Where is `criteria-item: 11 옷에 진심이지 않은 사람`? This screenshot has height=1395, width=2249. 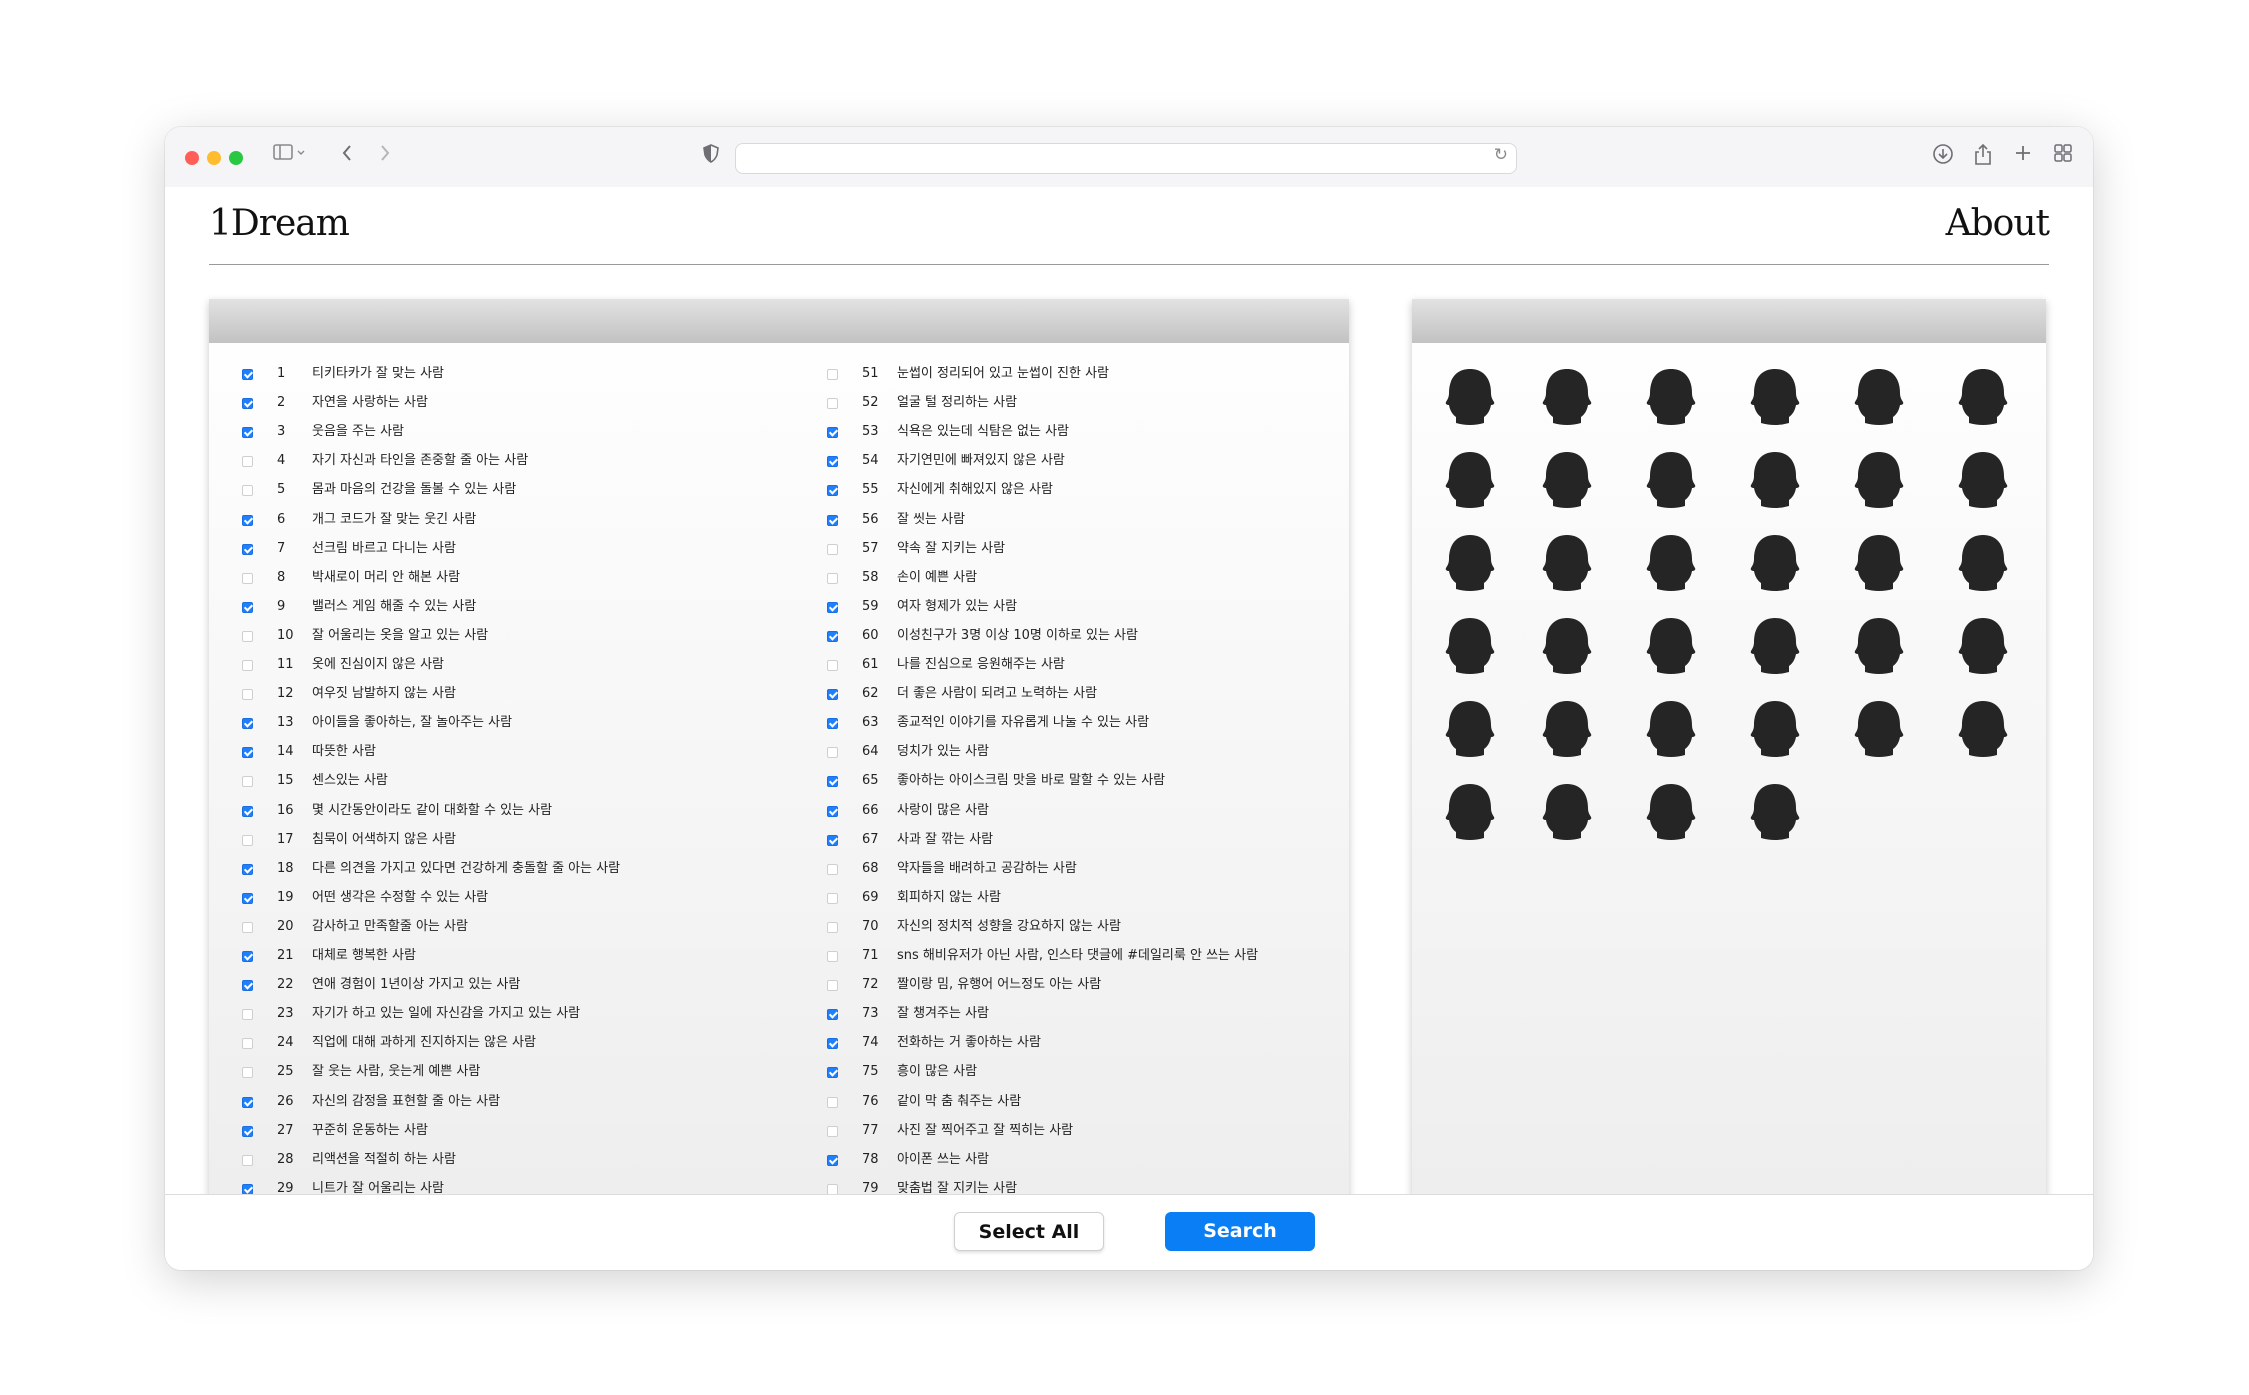
criteria-item: 11 옷에 진심이지 않은 사람 is located at coordinates (522, 664).